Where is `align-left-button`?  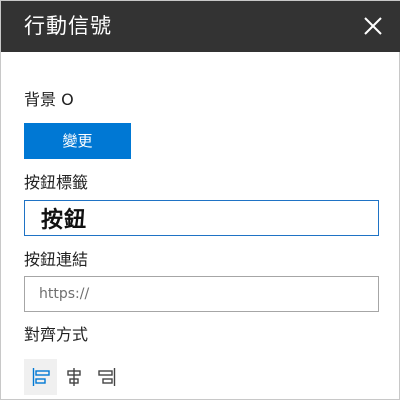
align-left-button is located at coordinates (40, 377).